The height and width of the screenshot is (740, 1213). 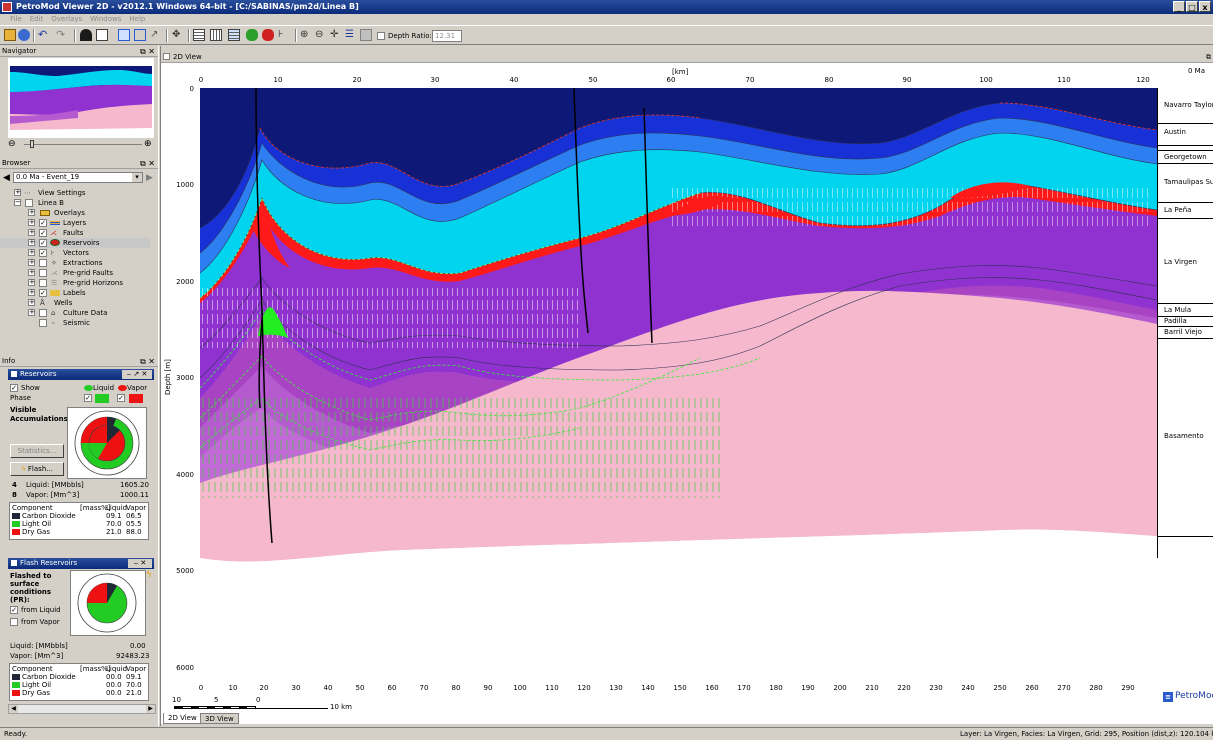 I want to click on layers-grid-icon, so click(x=234, y=35).